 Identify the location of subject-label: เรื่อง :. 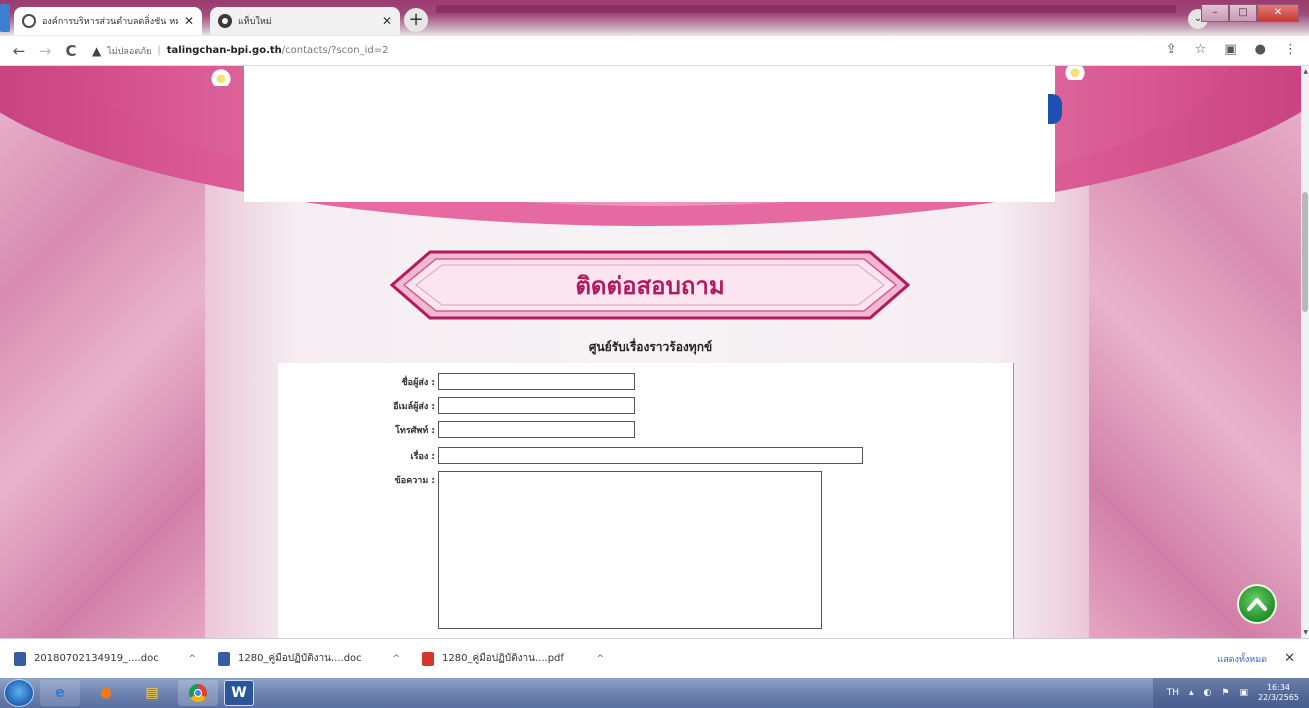
(422, 456).